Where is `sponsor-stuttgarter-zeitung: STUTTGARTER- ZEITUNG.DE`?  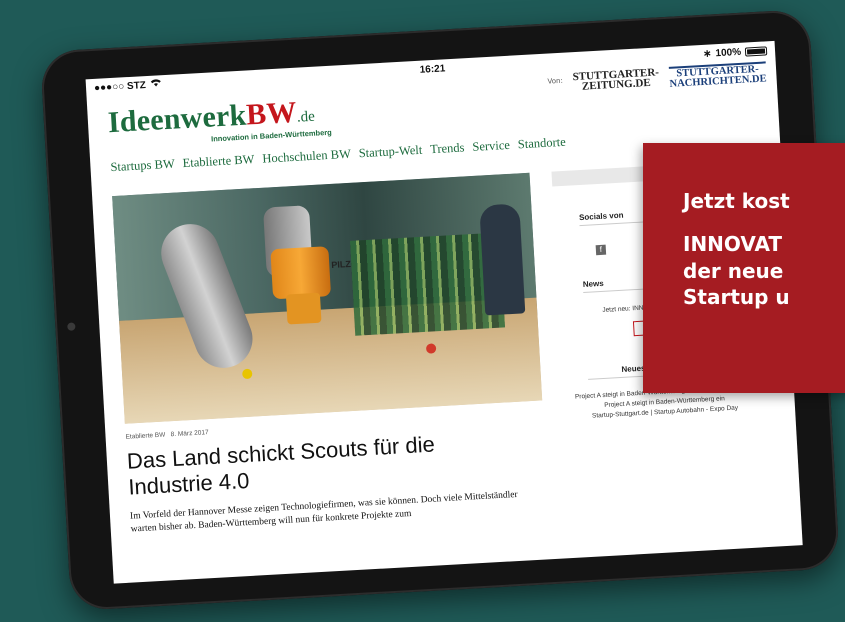
sponsor-stuttgarter-zeitung: STUTTGARTER- ZEITUNG.DE is located at coordinates (615, 79).